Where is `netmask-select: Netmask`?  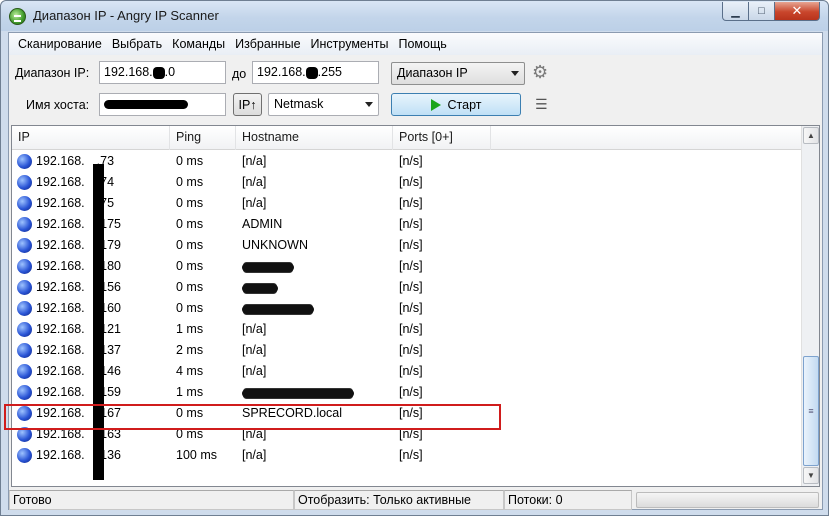 netmask-select: Netmask is located at coordinates (323, 104).